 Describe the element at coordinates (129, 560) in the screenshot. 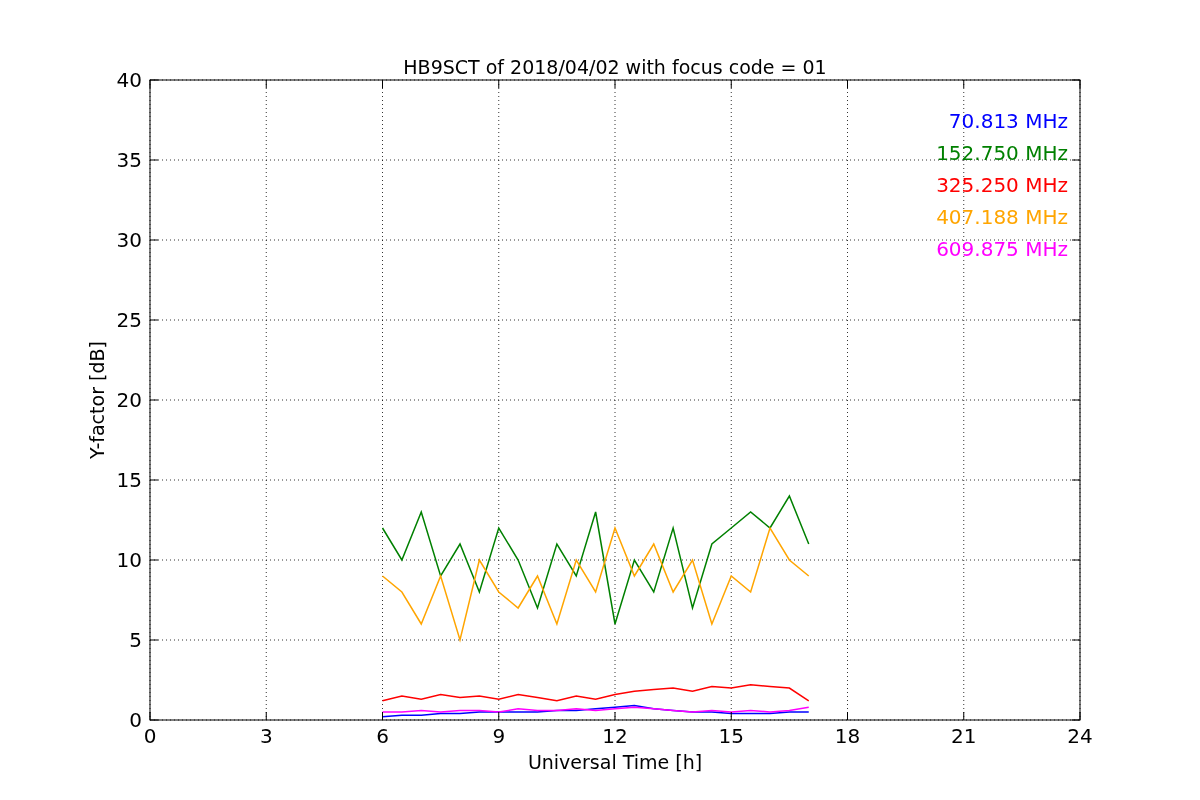

I see `y-tick-label: 10` at that location.